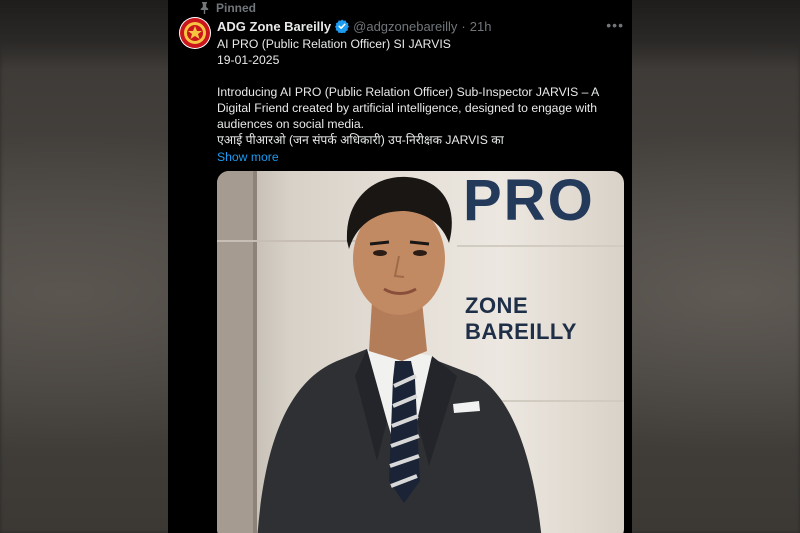 This screenshot has height=533, width=800. Describe the element at coordinates (405, 26) in the screenshot. I see `author-handle: @adgzonebareilly` at that location.